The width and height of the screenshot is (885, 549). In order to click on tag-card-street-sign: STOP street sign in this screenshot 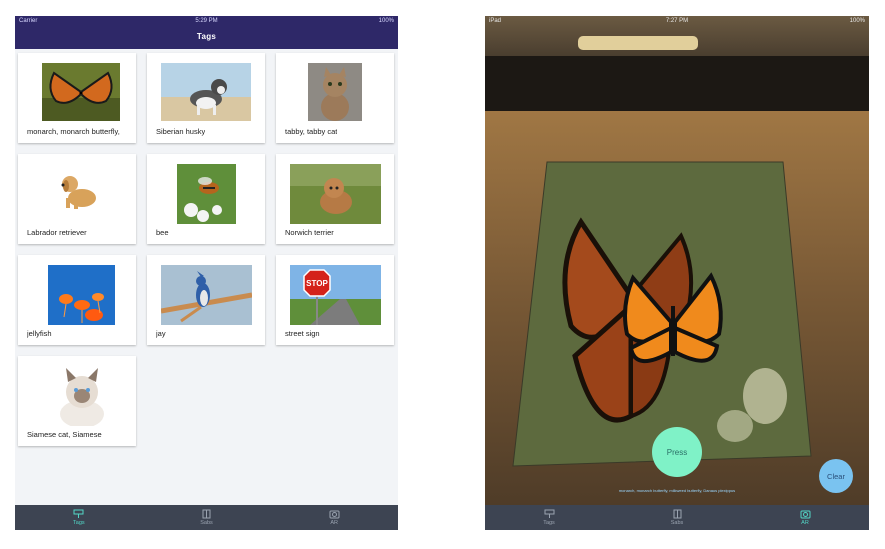, I will do `click(335, 300)`.